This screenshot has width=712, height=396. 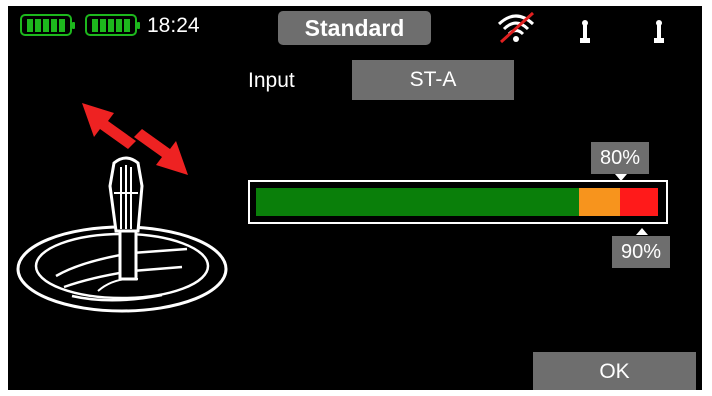 I want to click on transmitter-battery-icon, so click(x=47, y=25).